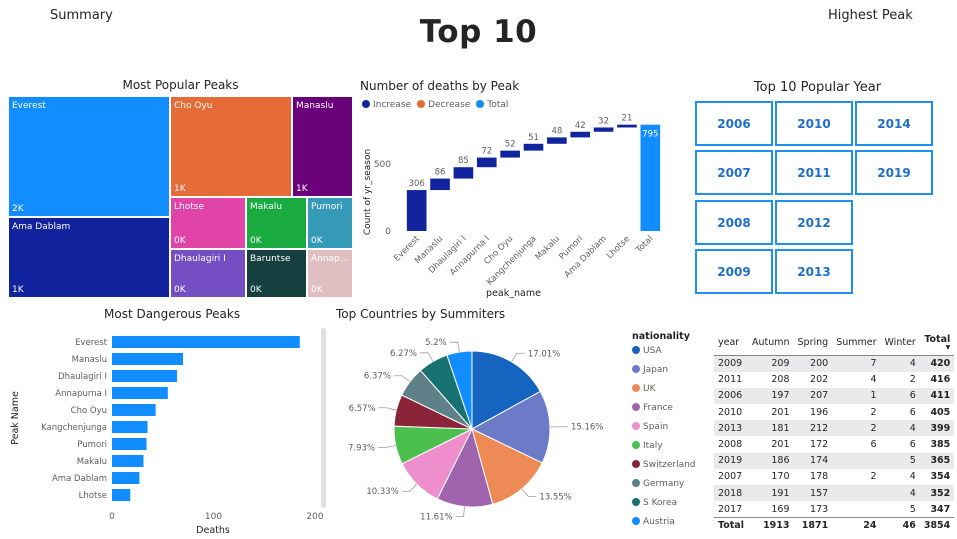  What do you see at coordinates (126, 478) in the screenshot?
I see `bar-ama-dablam` at bounding box center [126, 478].